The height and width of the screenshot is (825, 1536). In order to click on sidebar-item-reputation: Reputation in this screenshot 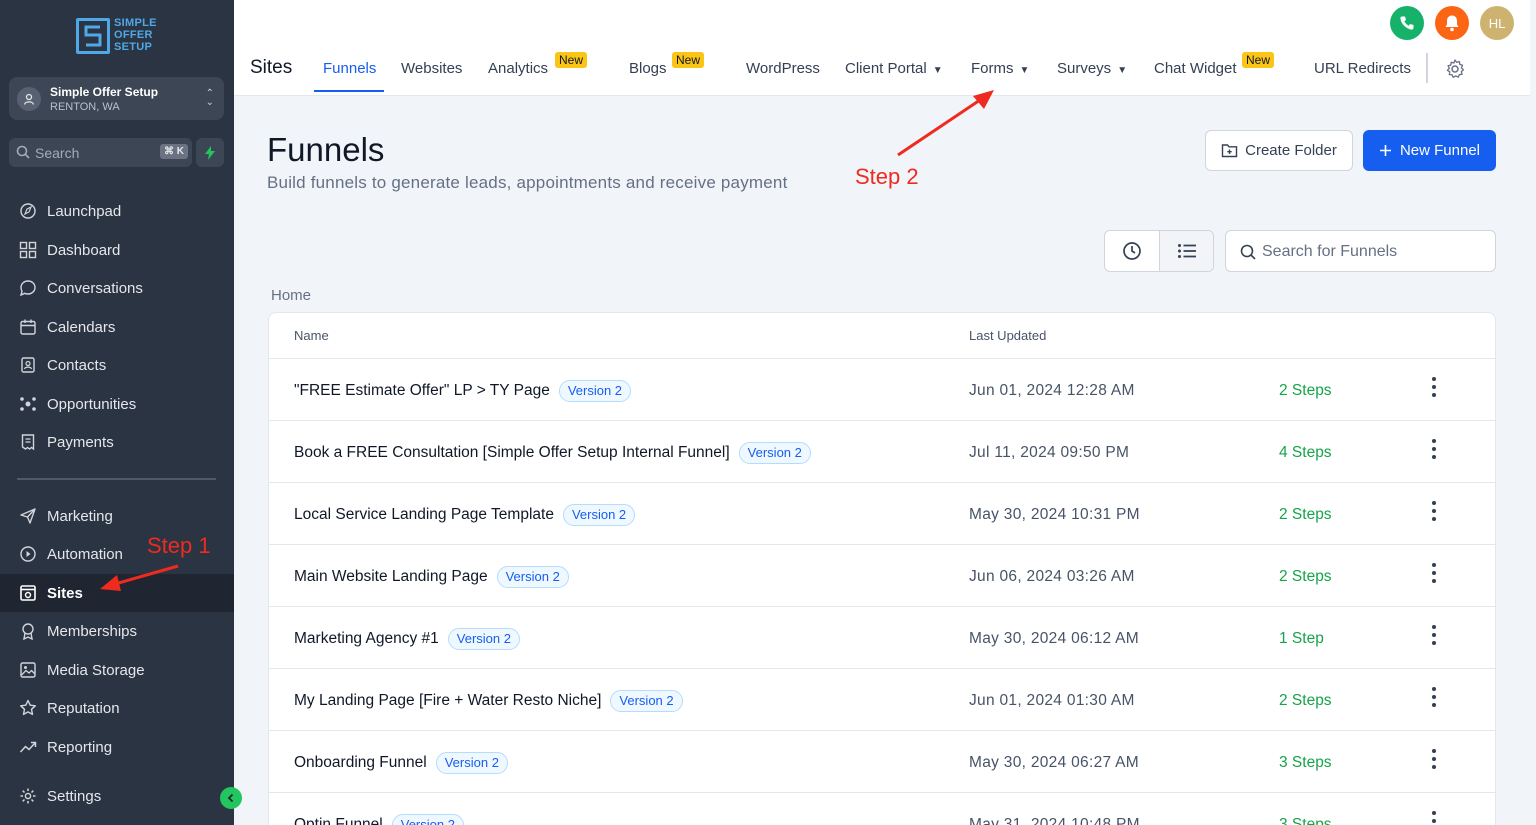, I will do `click(117, 708)`.